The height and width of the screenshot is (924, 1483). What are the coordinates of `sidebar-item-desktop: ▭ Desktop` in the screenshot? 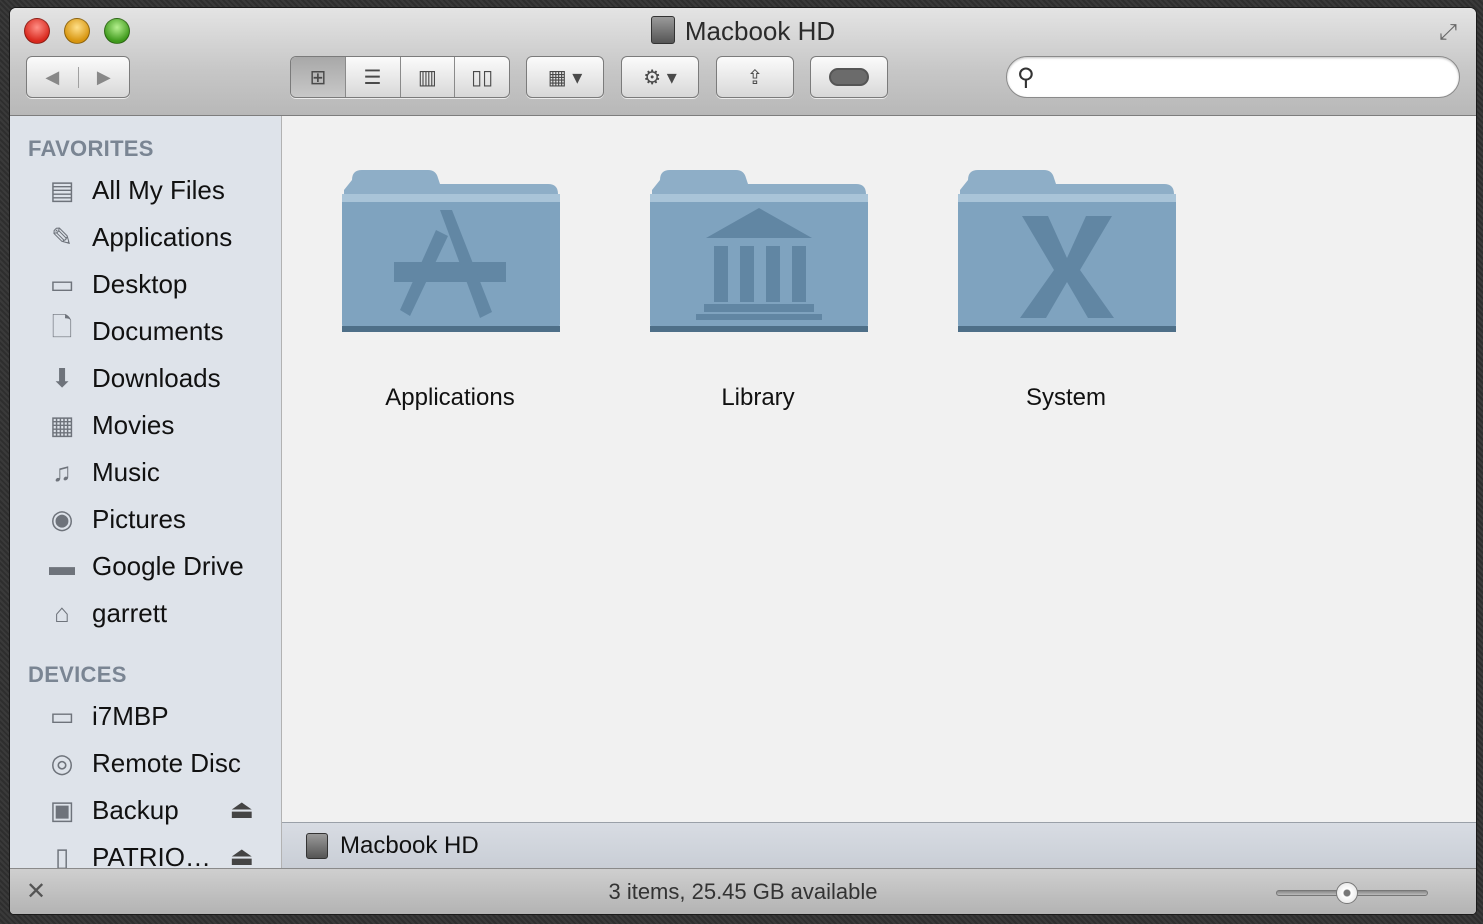 It's located at (146, 284).